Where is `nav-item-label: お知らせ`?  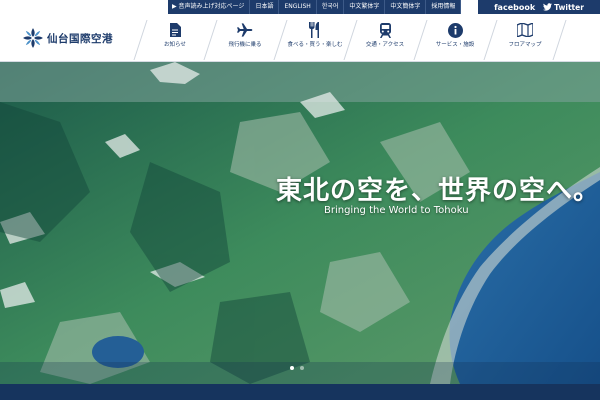
nav-item-label: お知らせ is located at coordinates (175, 45).